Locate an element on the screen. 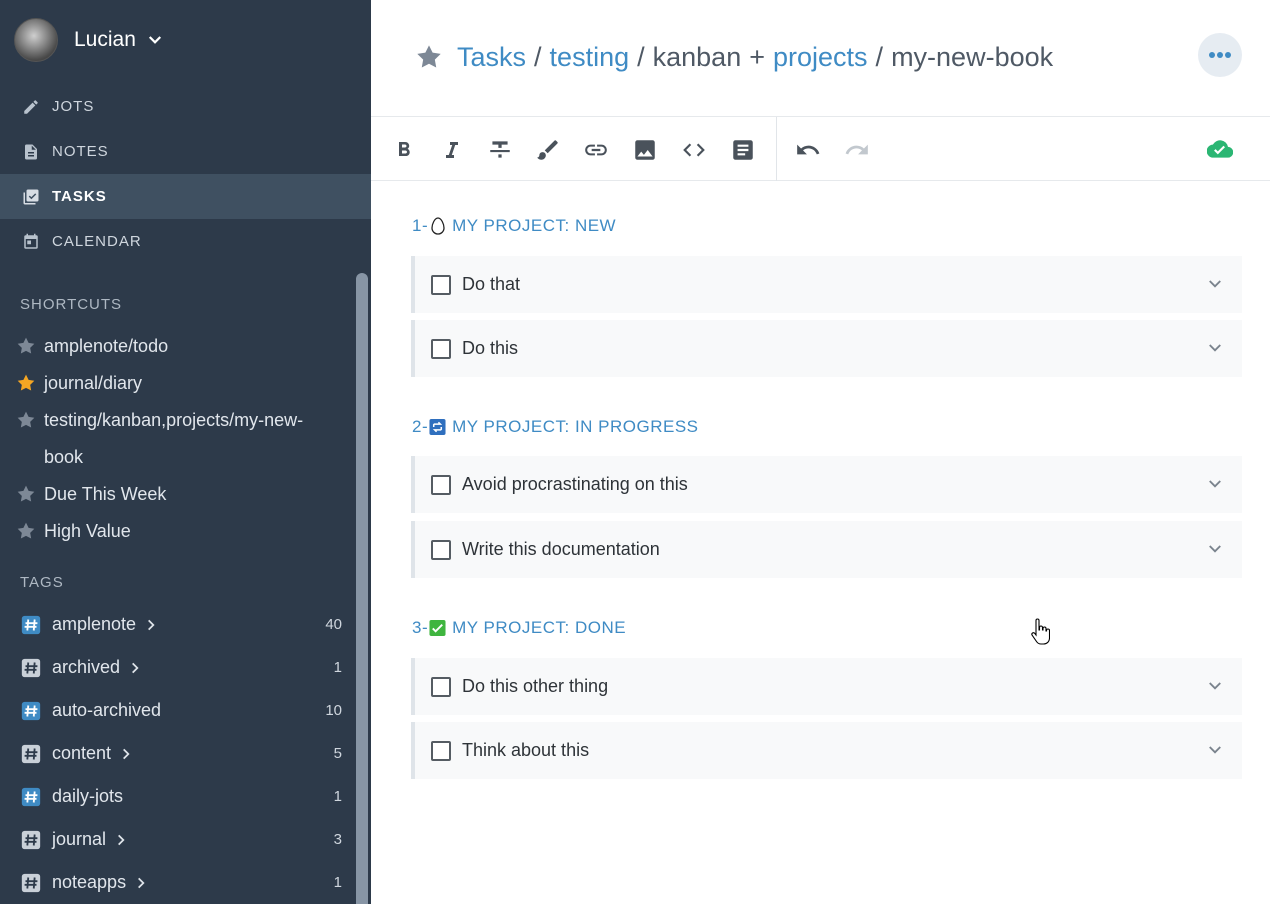 This screenshot has width=1270, height=904. more-horizontal-icon is located at coordinates (1220, 55).